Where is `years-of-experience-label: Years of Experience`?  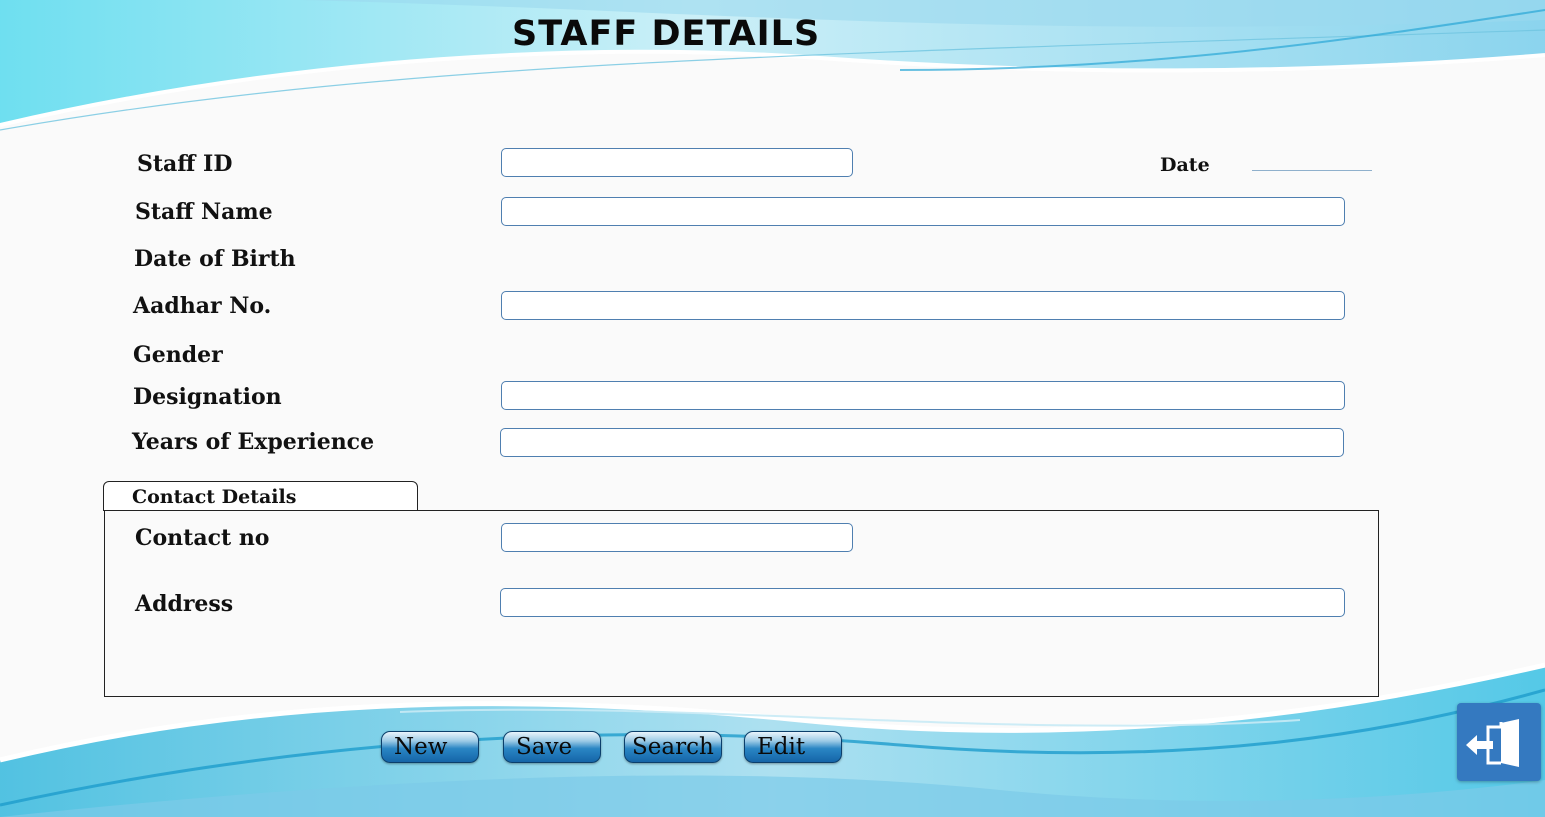 years-of-experience-label: Years of Experience is located at coordinates (253, 442).